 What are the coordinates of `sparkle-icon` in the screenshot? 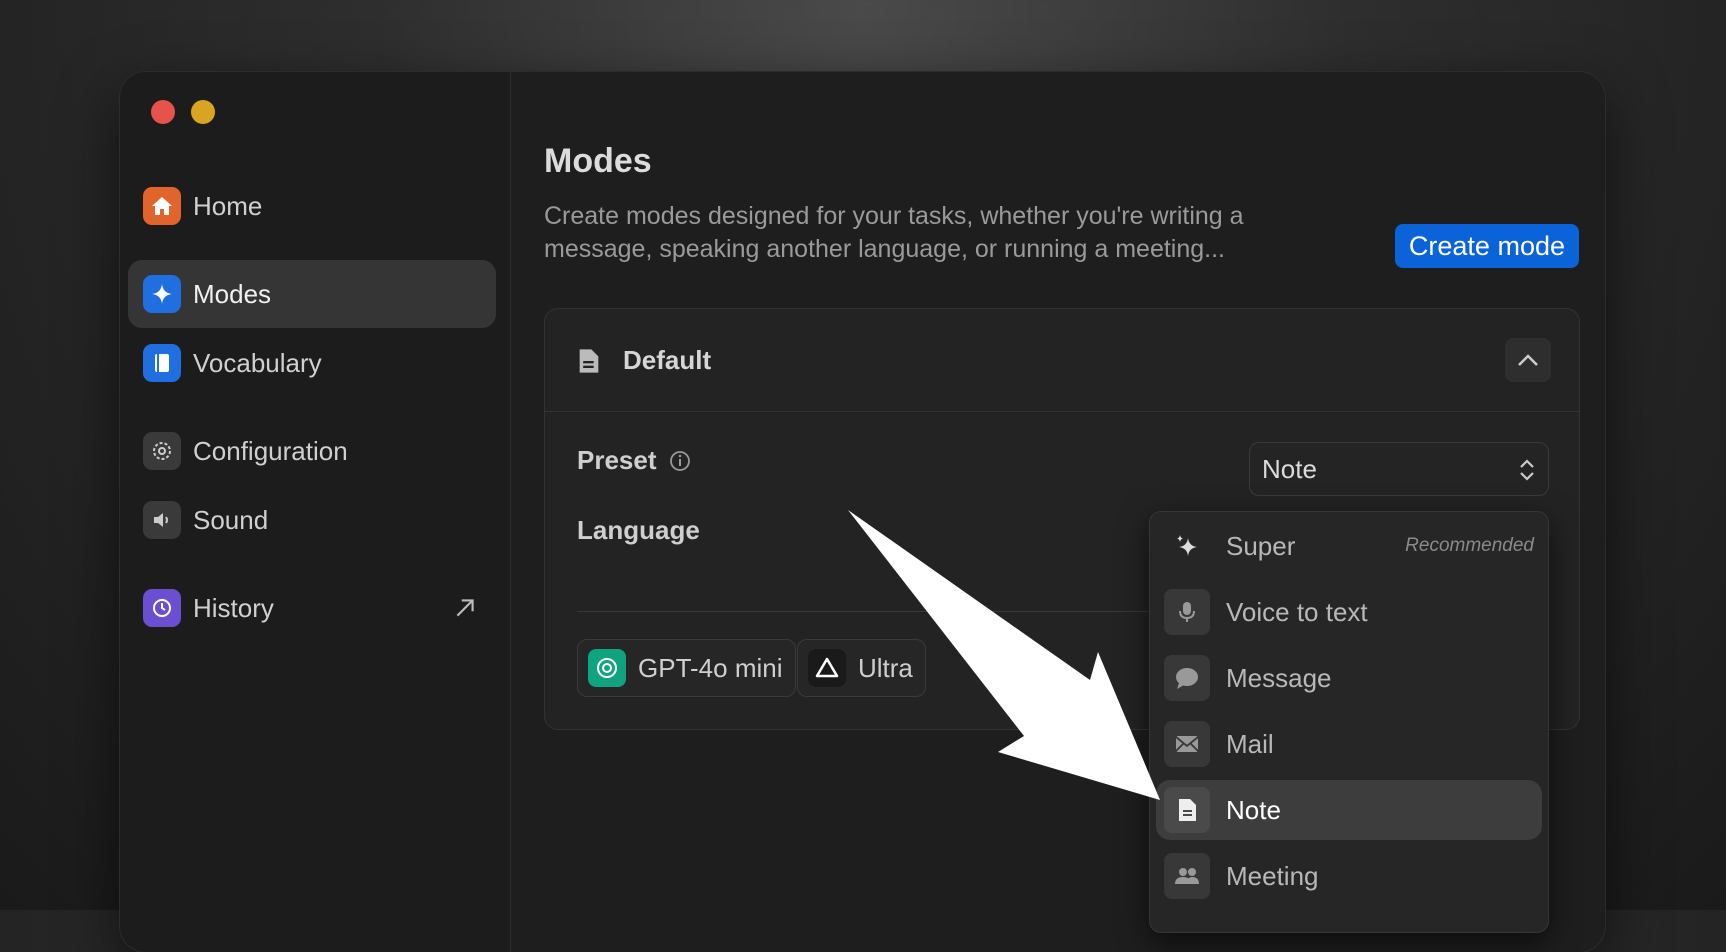 It's located at (162, 294).